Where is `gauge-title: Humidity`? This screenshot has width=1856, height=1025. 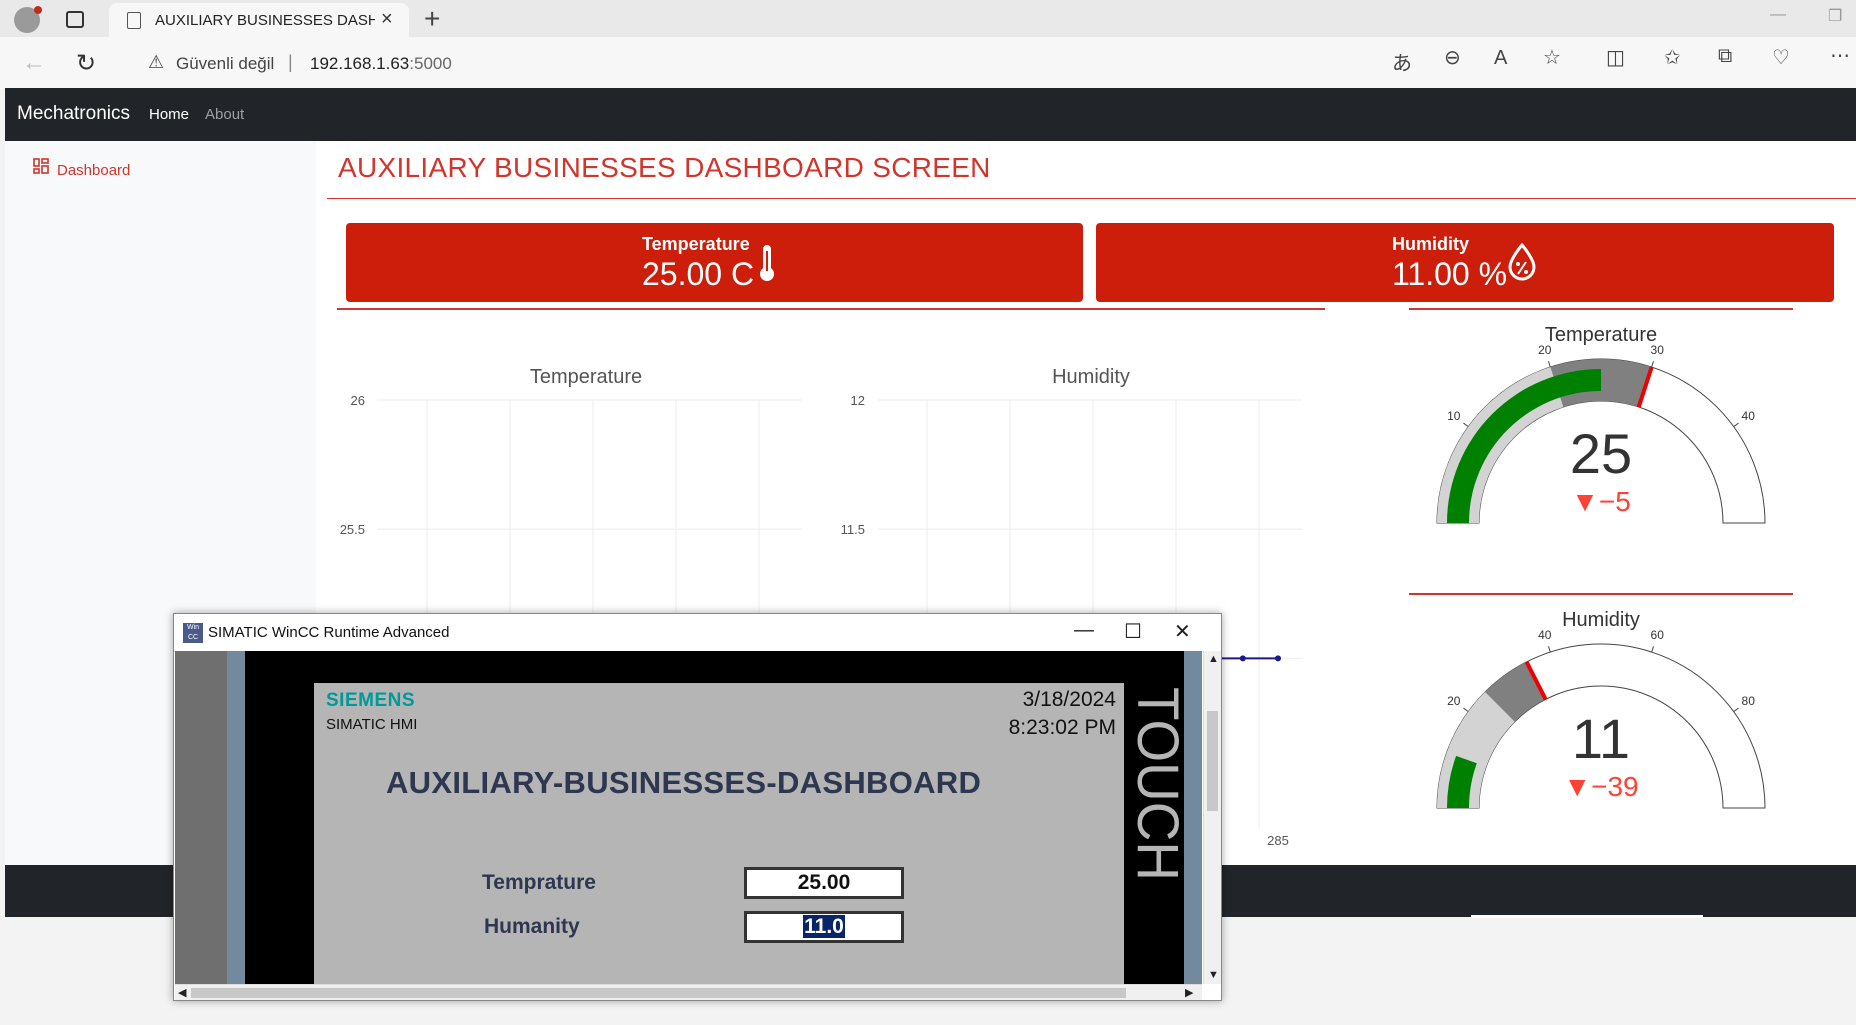 gauge-title: Humidity is located at coordinates (1601, 620).